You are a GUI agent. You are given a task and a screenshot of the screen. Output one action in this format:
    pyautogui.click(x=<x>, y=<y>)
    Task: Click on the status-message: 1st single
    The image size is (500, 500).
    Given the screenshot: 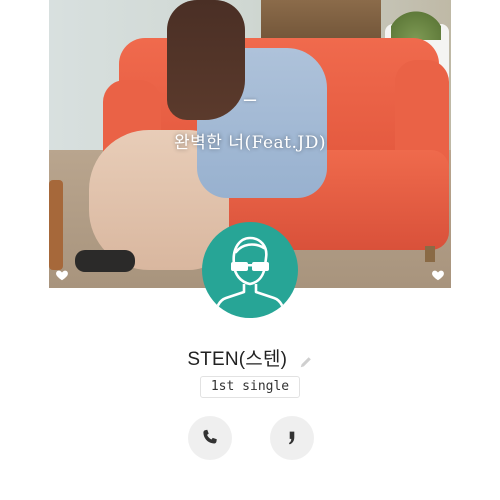 What is the action you would take?
    pyautogui.click(x=250, y=387)
    